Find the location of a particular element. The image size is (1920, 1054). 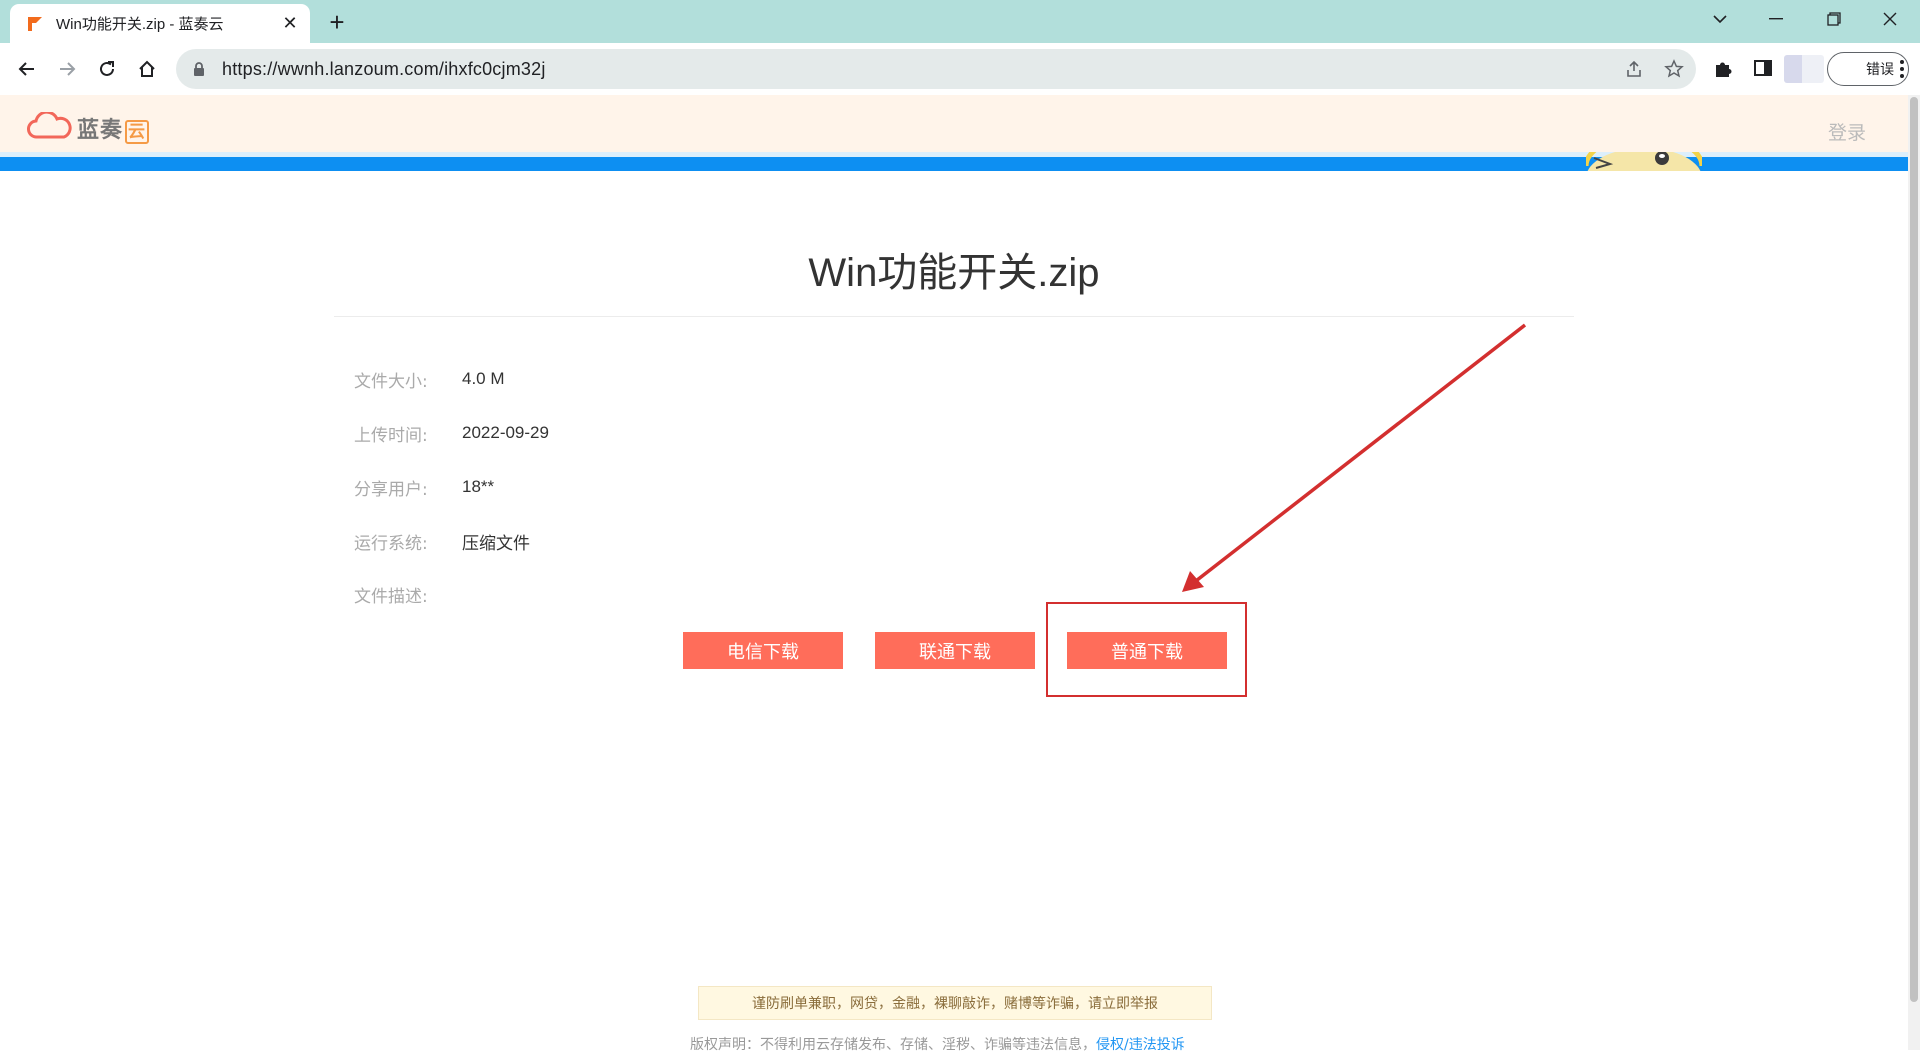

telecom-download-button: 电信下载 is located at coordinates (763, 650).